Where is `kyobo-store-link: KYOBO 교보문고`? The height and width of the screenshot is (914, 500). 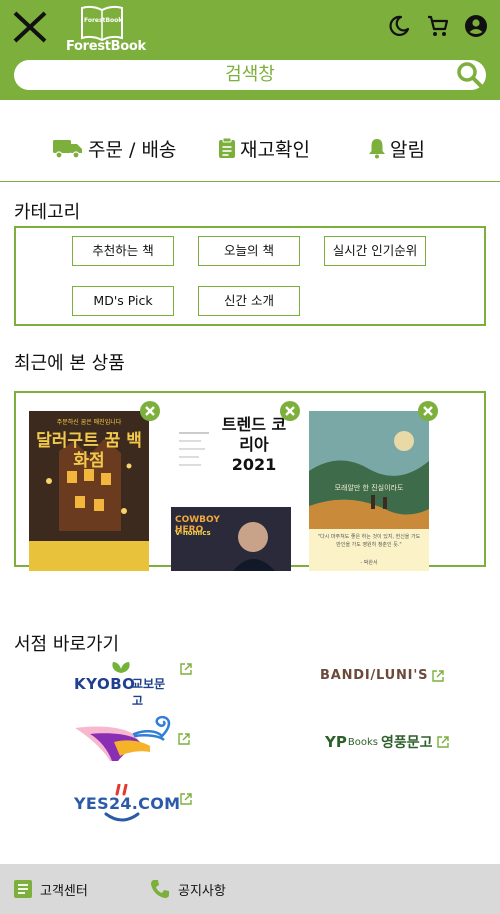
kyobo-store-link: KYOBO 교보문고 is located at coordinates (133, 684).